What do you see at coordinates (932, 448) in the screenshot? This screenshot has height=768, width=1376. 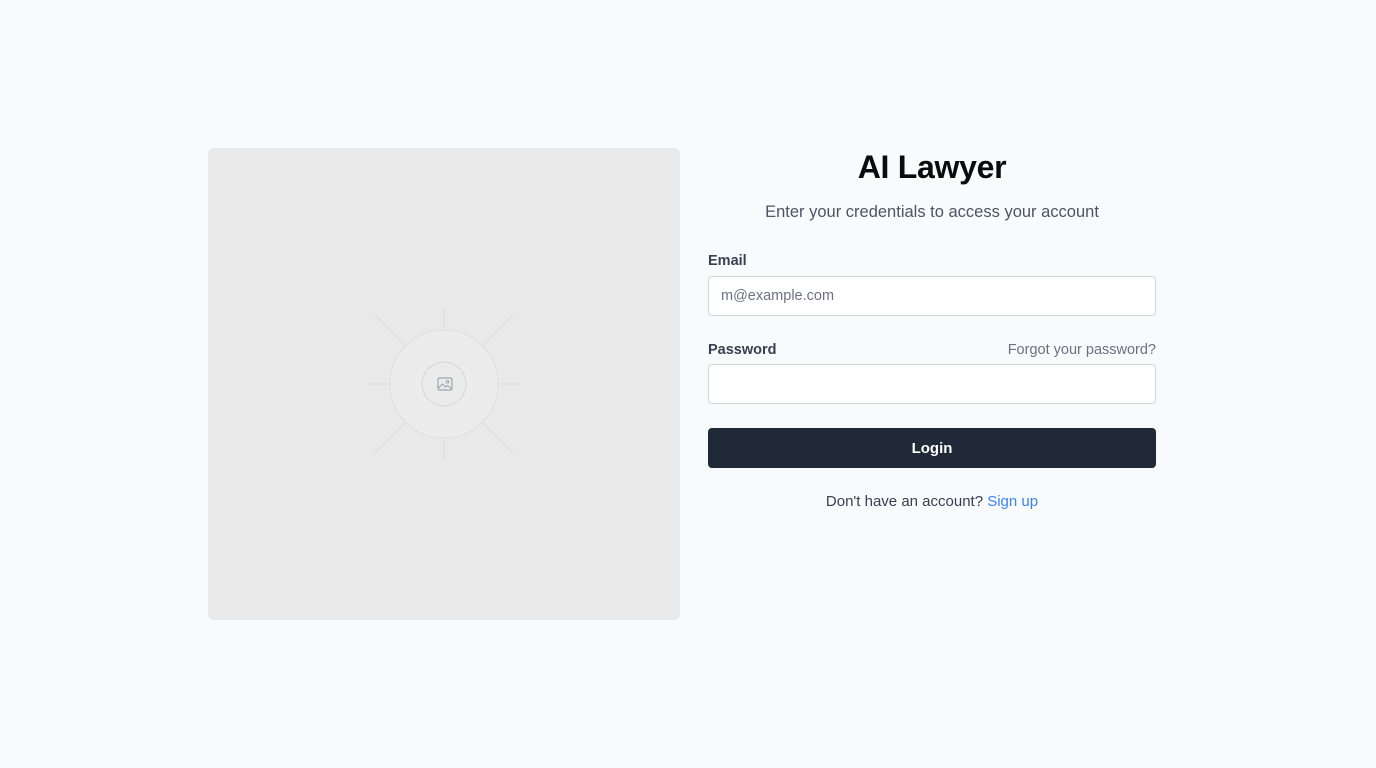 I see `login-button: Login` at bounding box center [932, 448].